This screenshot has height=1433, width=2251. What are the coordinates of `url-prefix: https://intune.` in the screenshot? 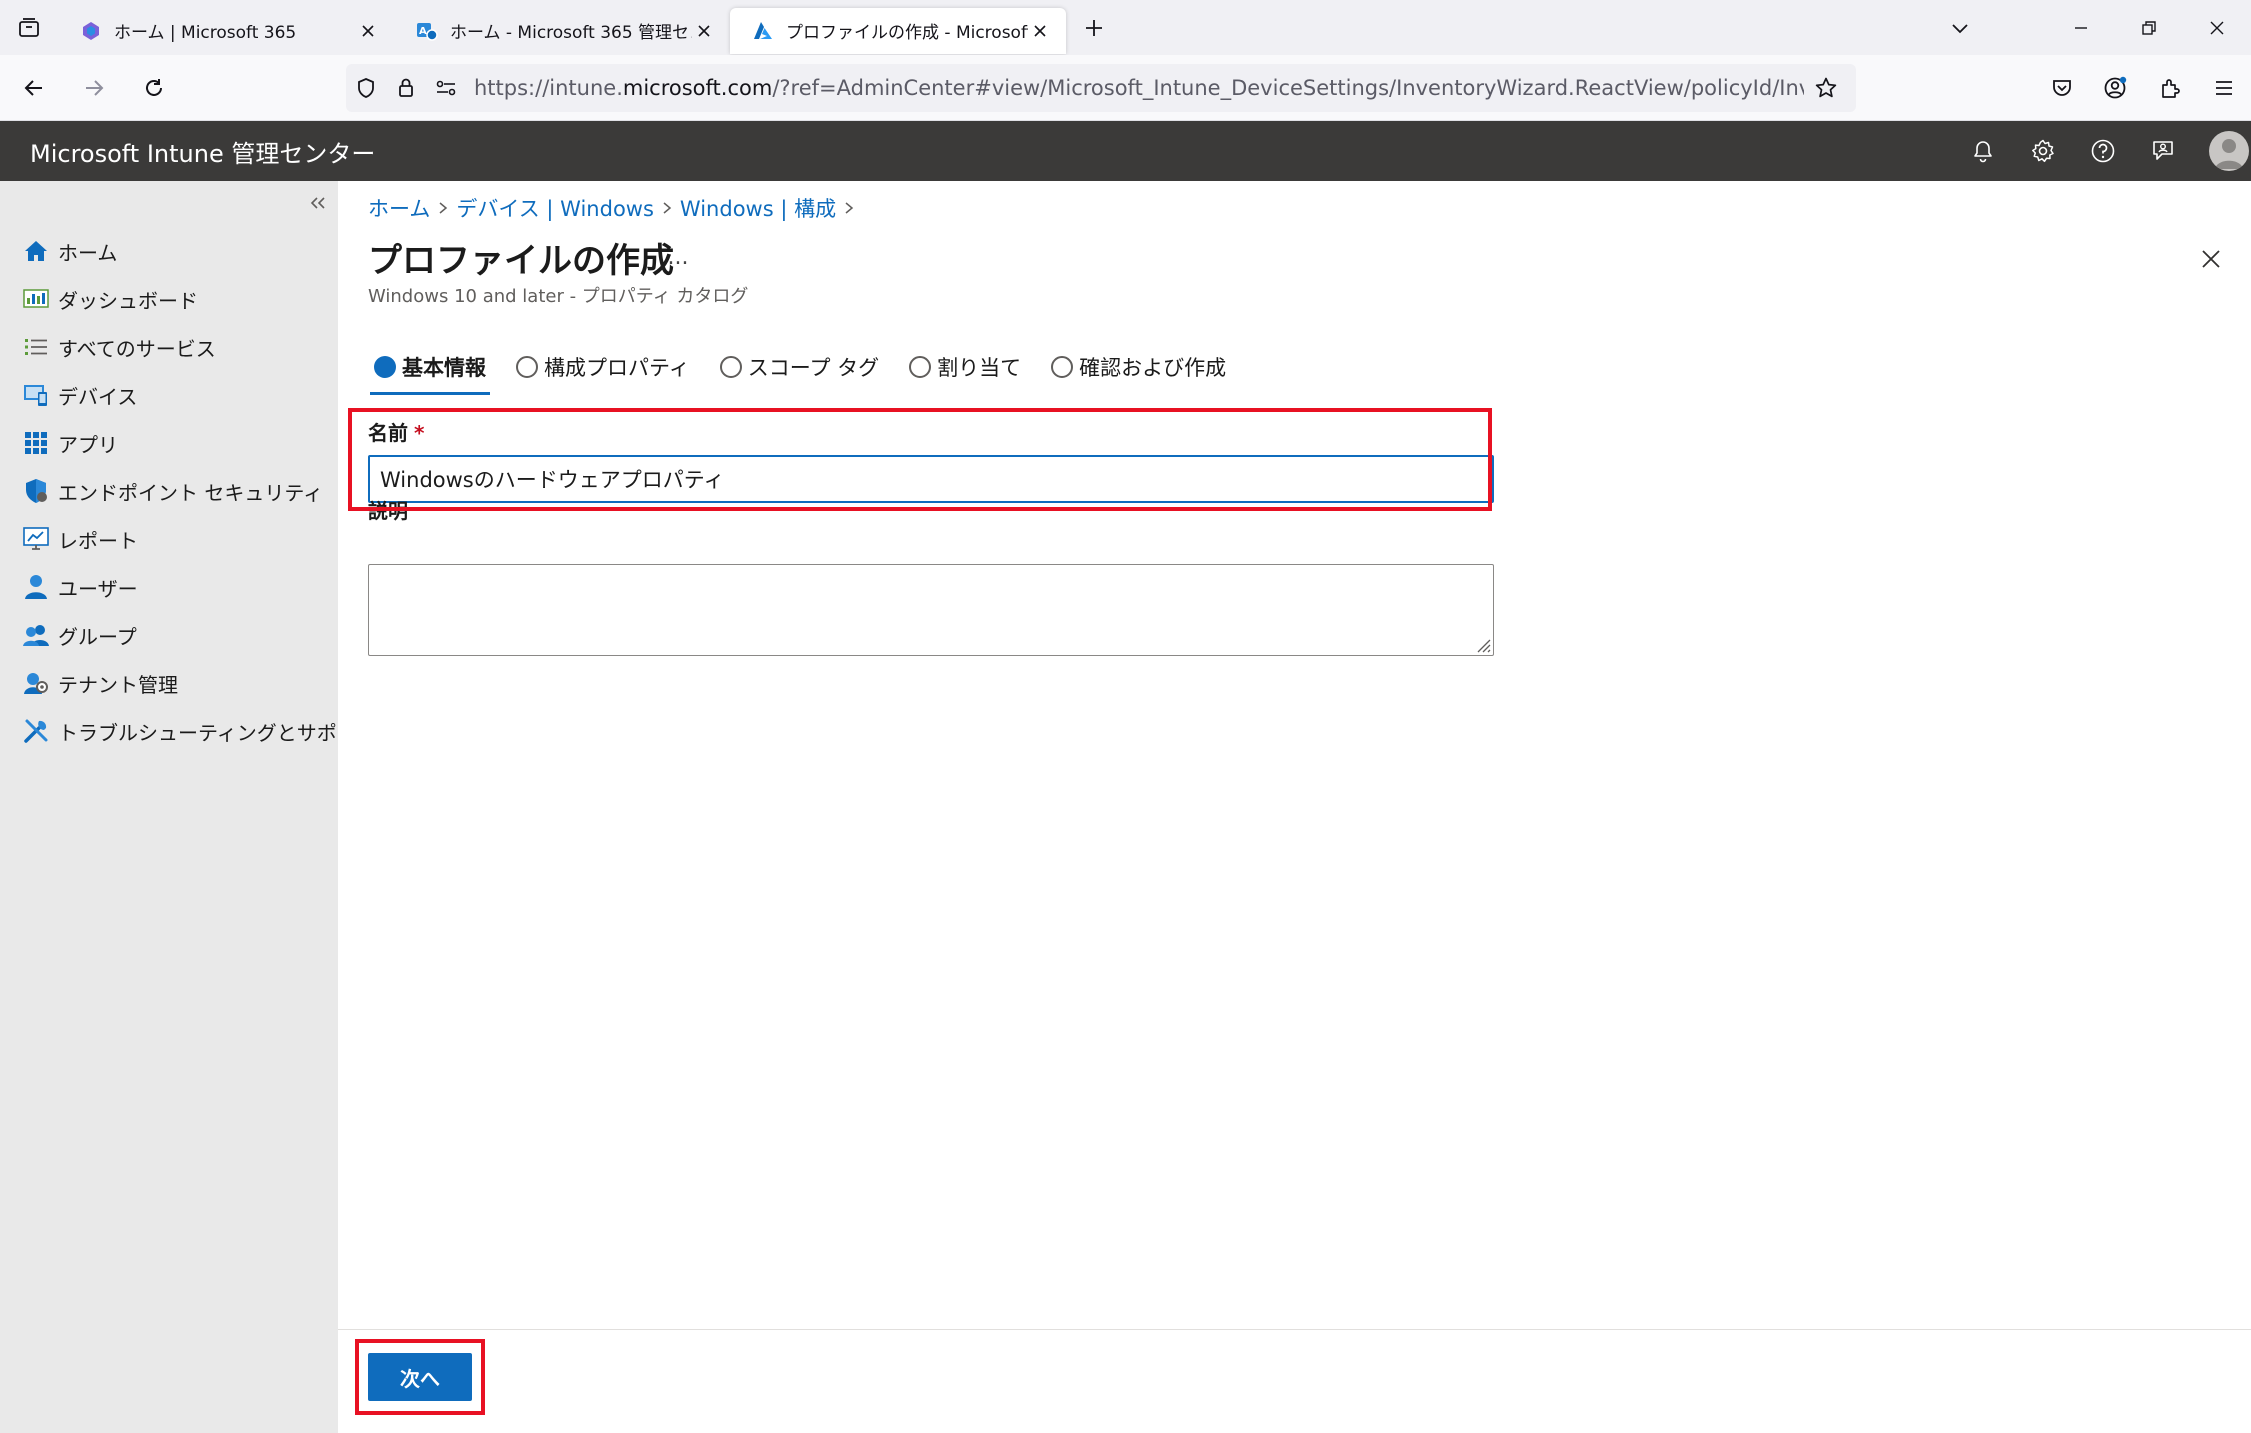 It's located at (548, 88).